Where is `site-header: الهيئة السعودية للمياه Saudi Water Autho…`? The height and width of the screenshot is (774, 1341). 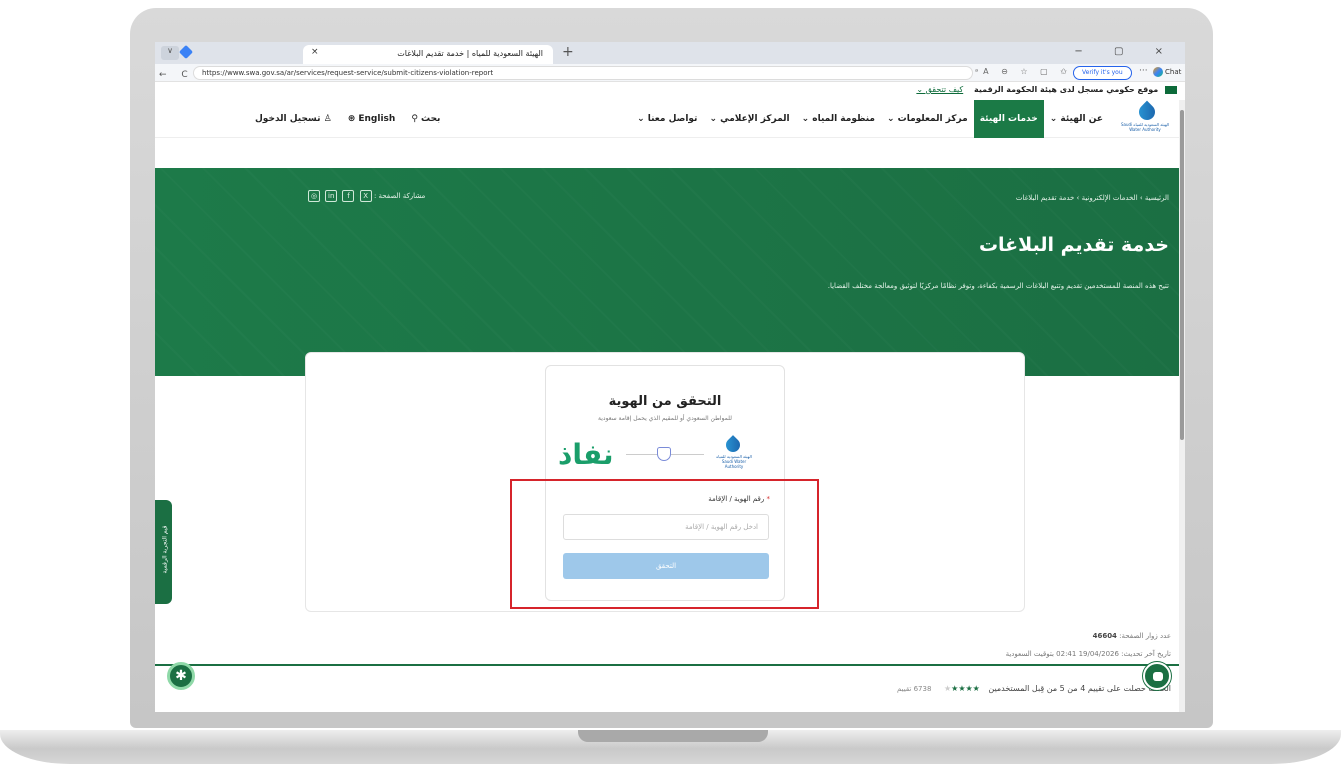 site-header: الهيئة السعودية للمياه Saudi Water Autho… is located at coordinates (670, 119).